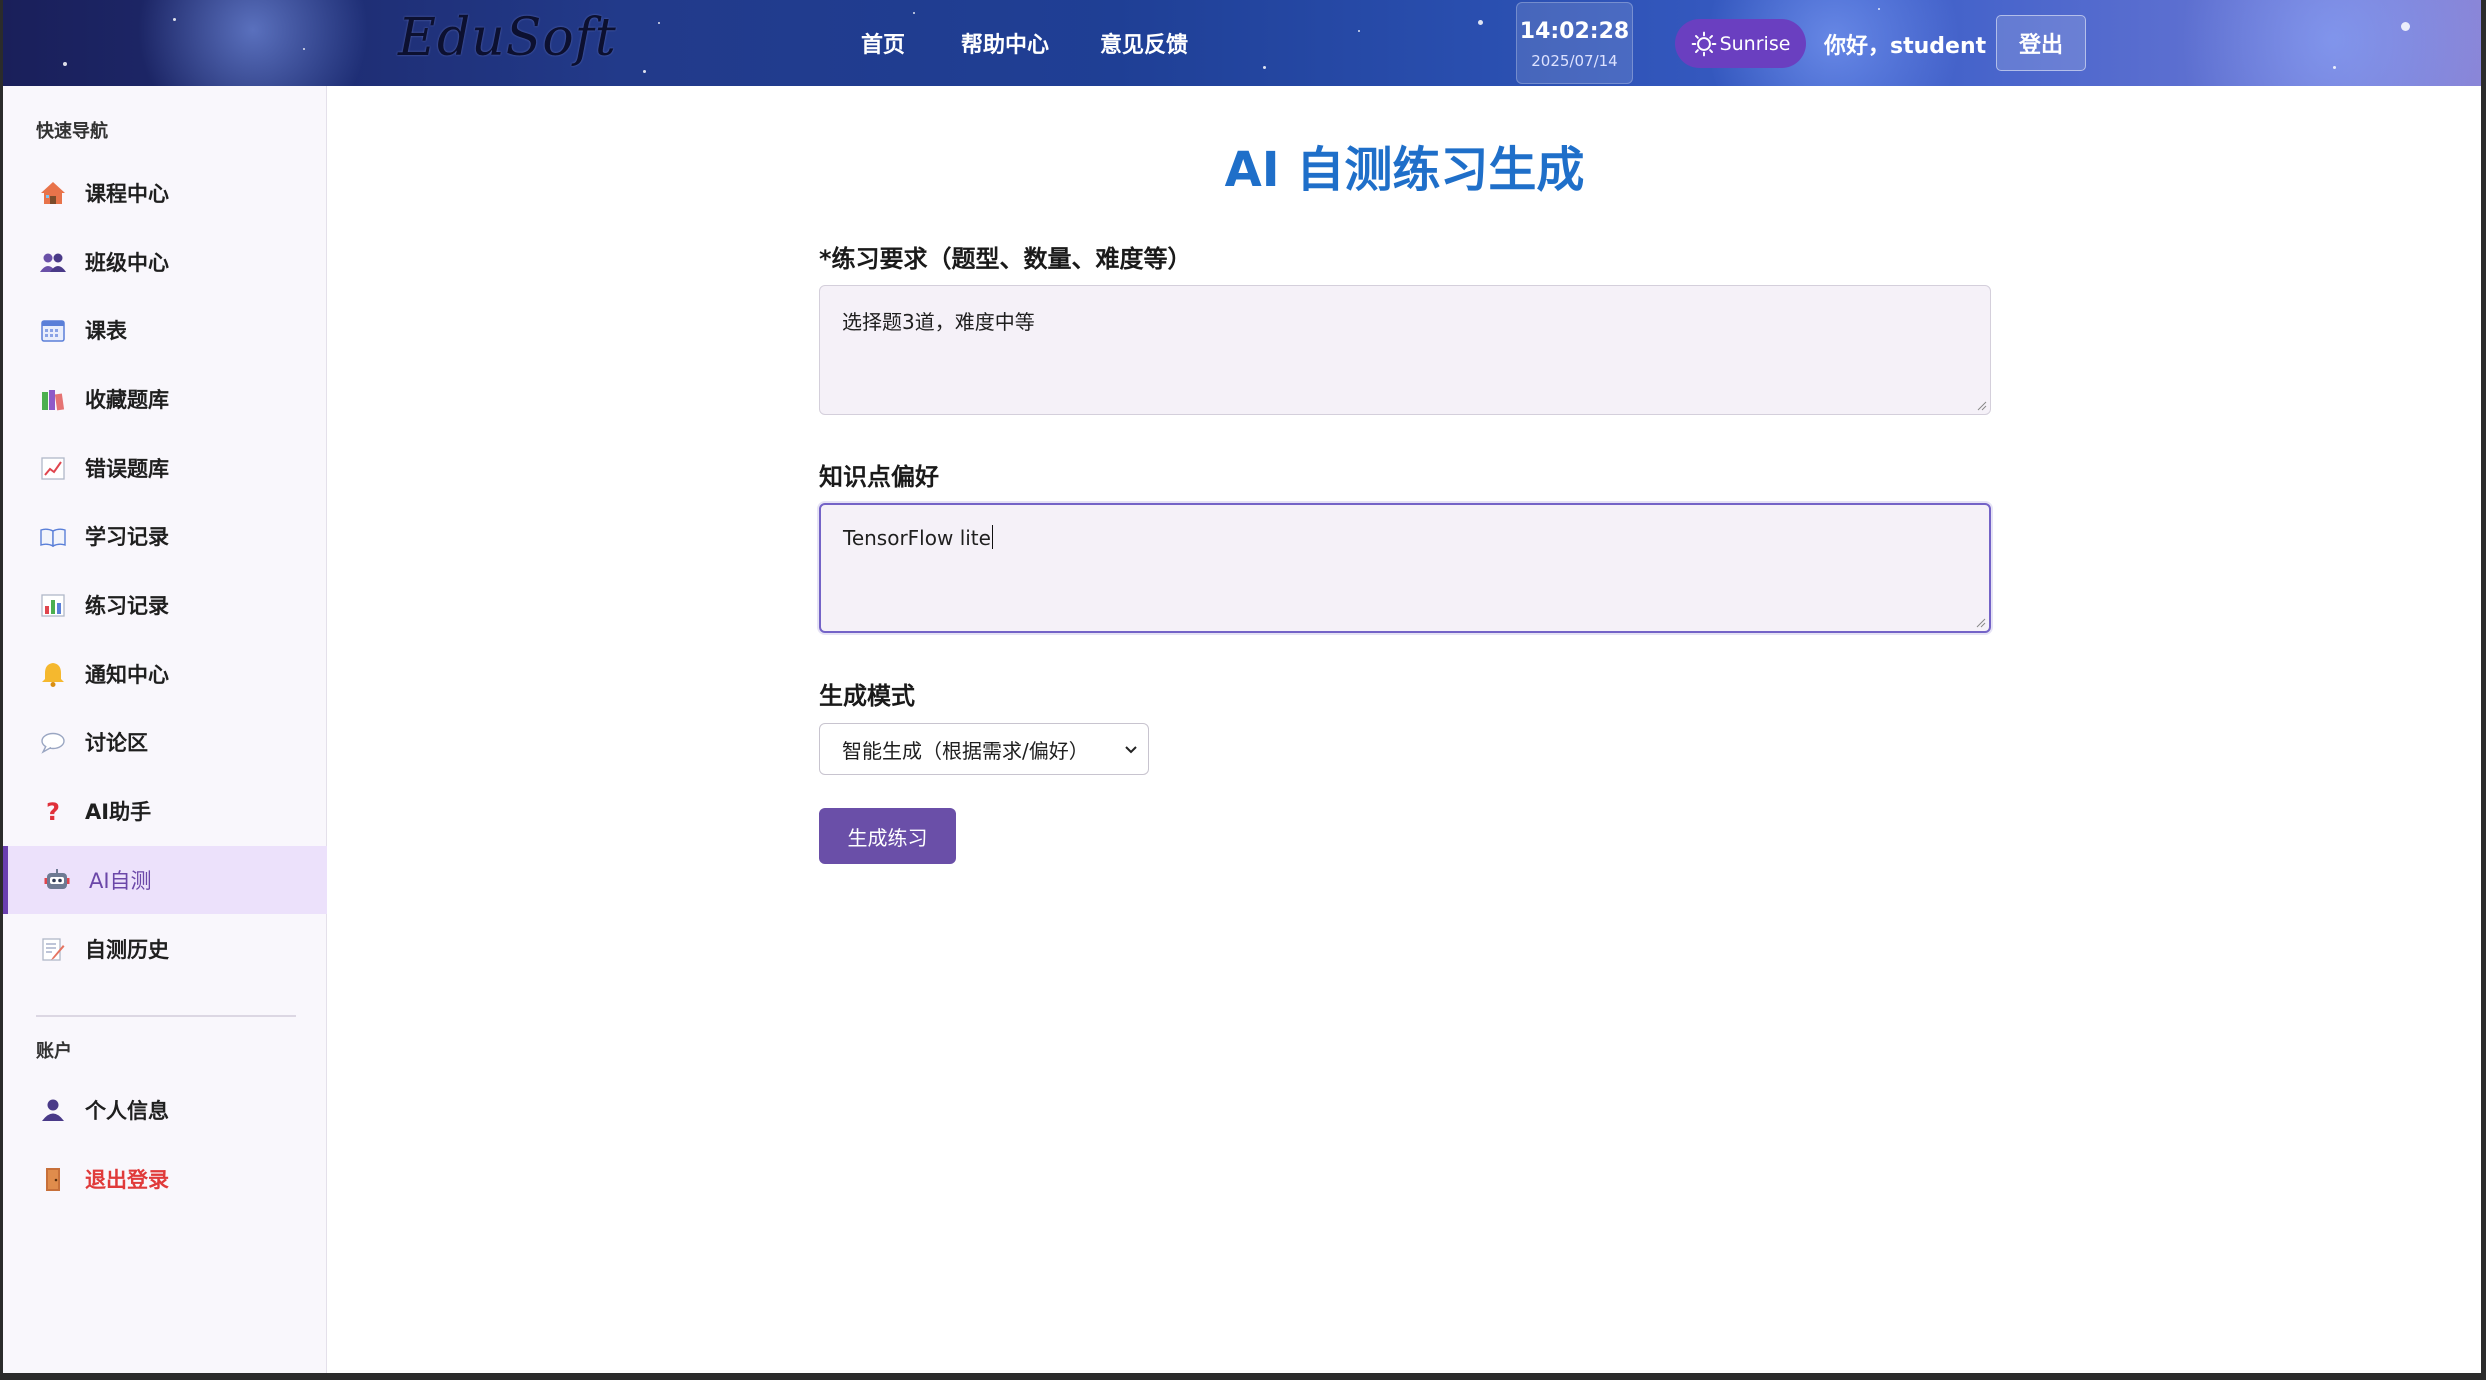  I want to click on text-caret, so click(992, 537).